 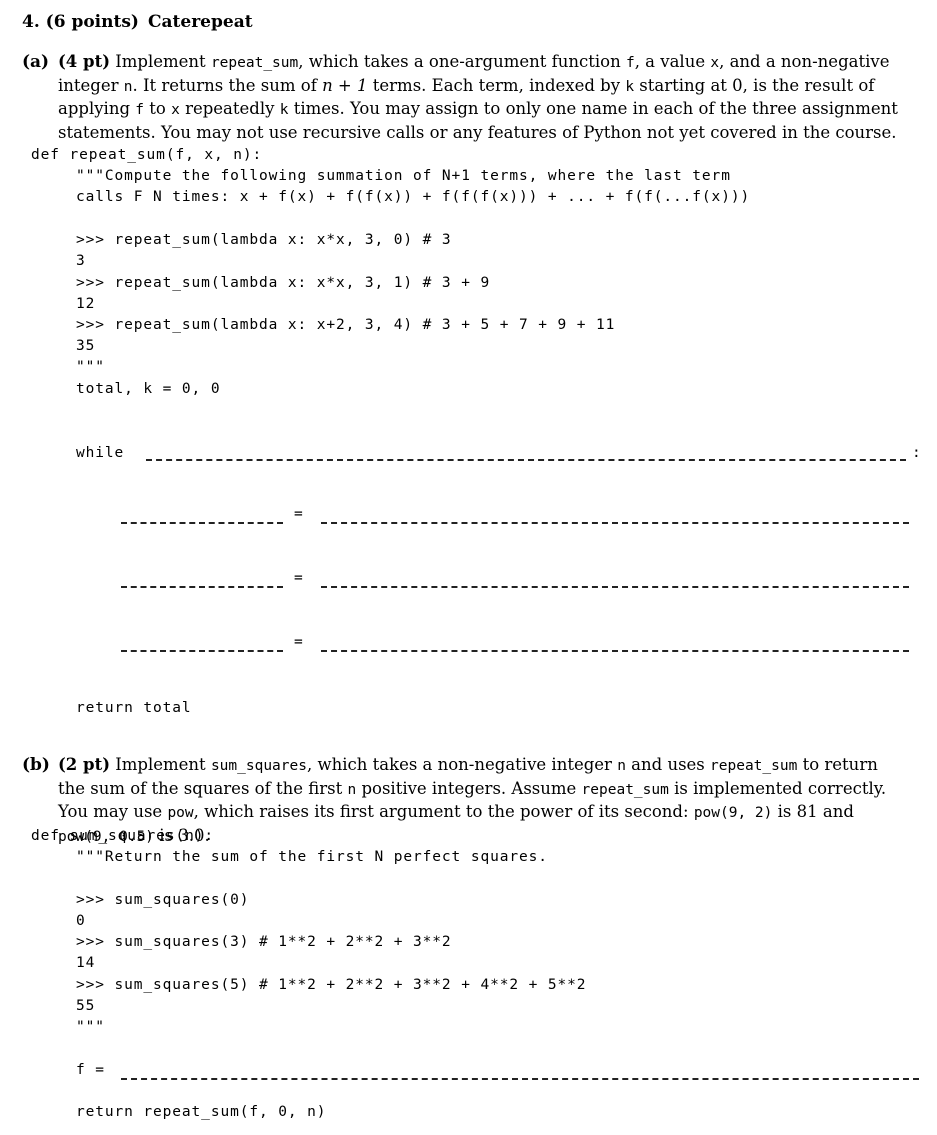 I want to click on part-b-points: (2 pt), so click(x=84, y=764).